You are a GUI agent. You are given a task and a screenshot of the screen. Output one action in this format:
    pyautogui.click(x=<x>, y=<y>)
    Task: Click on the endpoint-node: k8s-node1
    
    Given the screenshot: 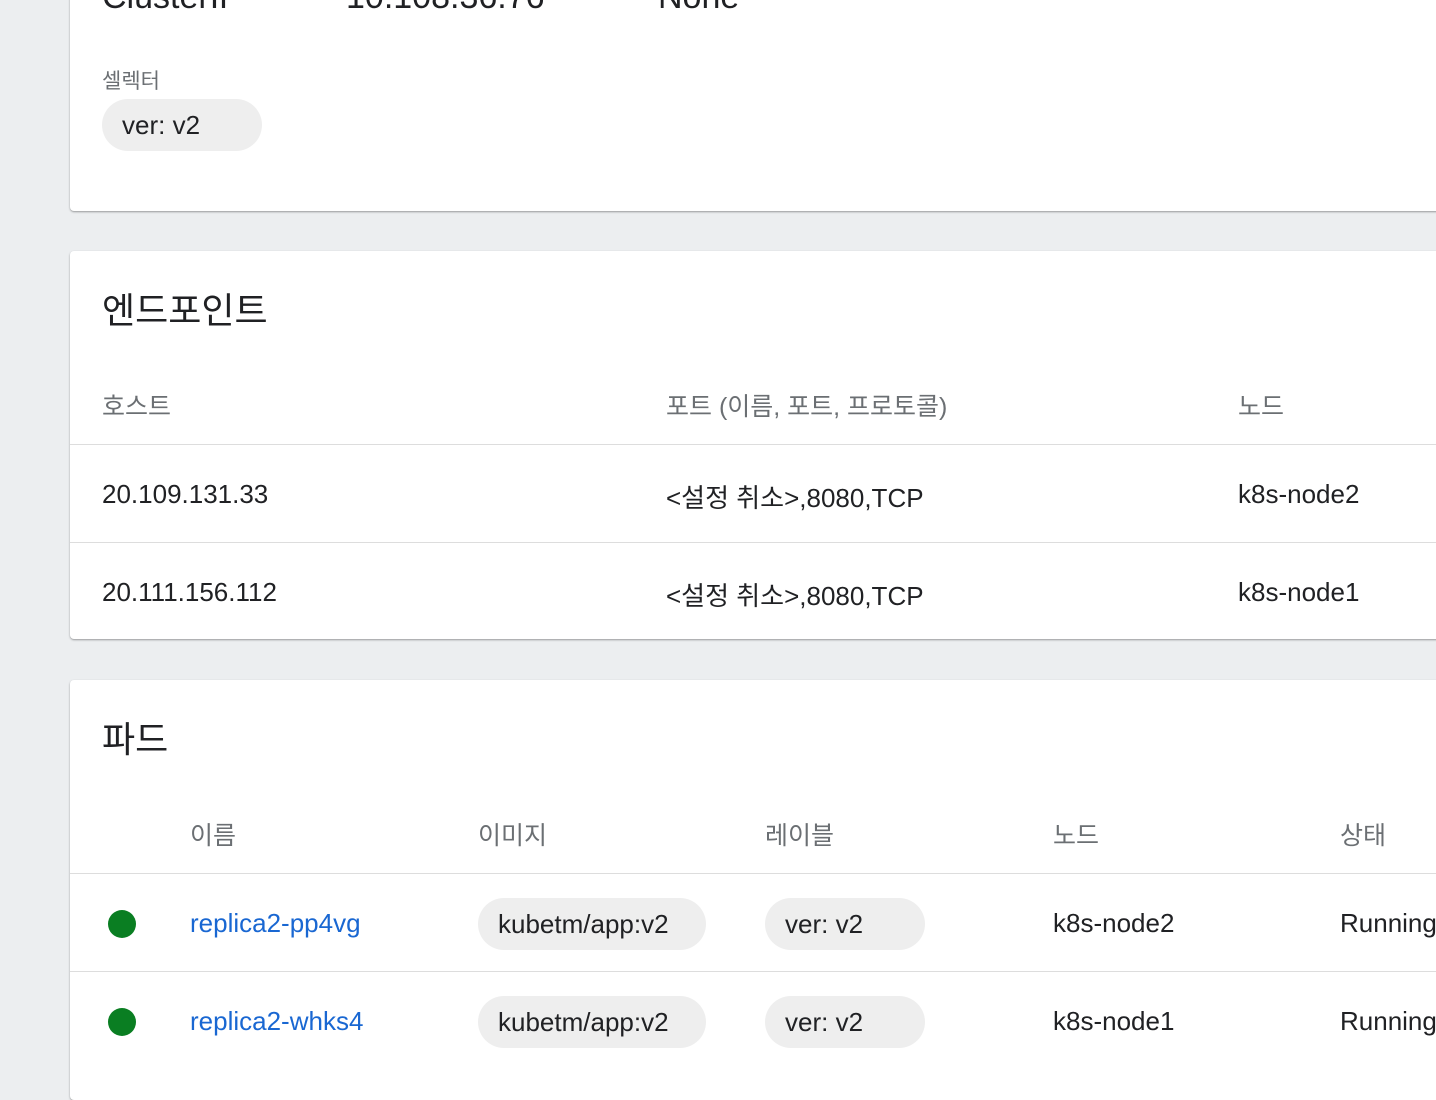 What is the action you would take?
    pyautogui.click(x=1299, y=592)
    